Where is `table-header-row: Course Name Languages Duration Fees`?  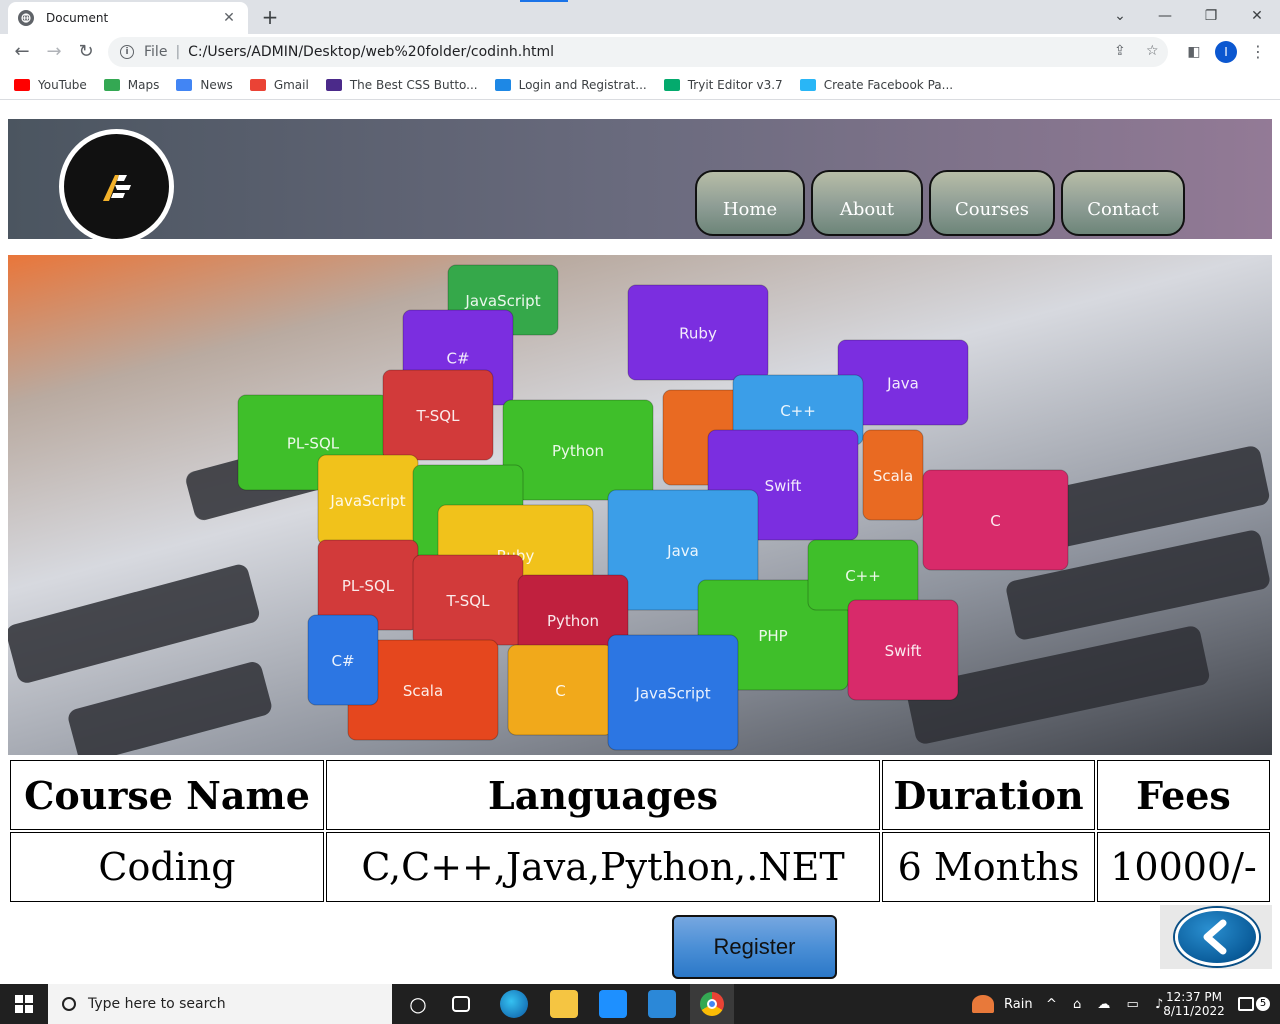 table-header-row: Course Name Languages Duration Fees is located at coordinates (640, 795).